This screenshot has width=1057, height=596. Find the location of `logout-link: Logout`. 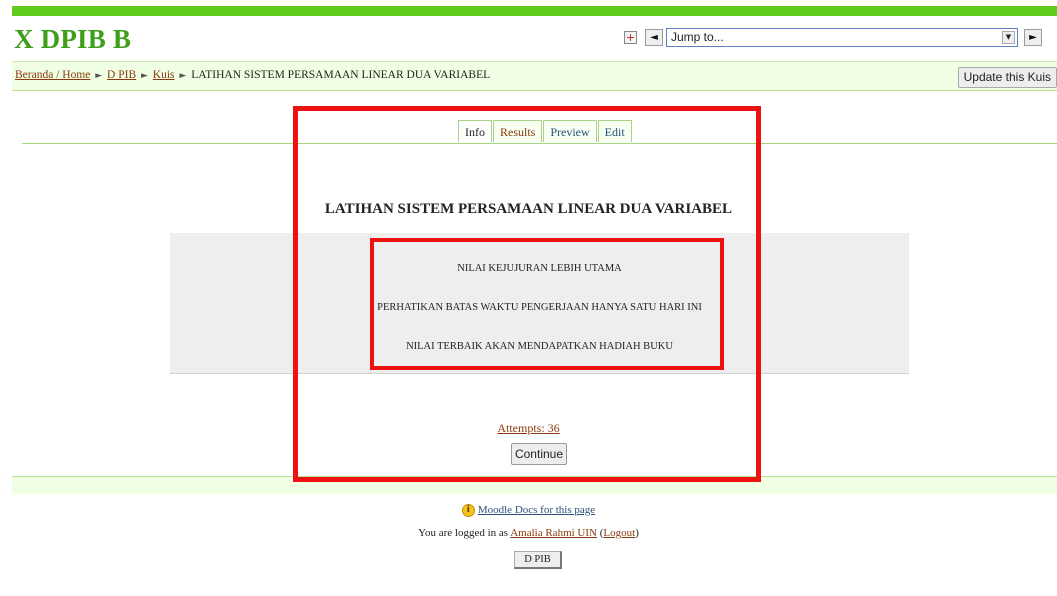

logout-link: Logout is located at coordinates (619, 533).